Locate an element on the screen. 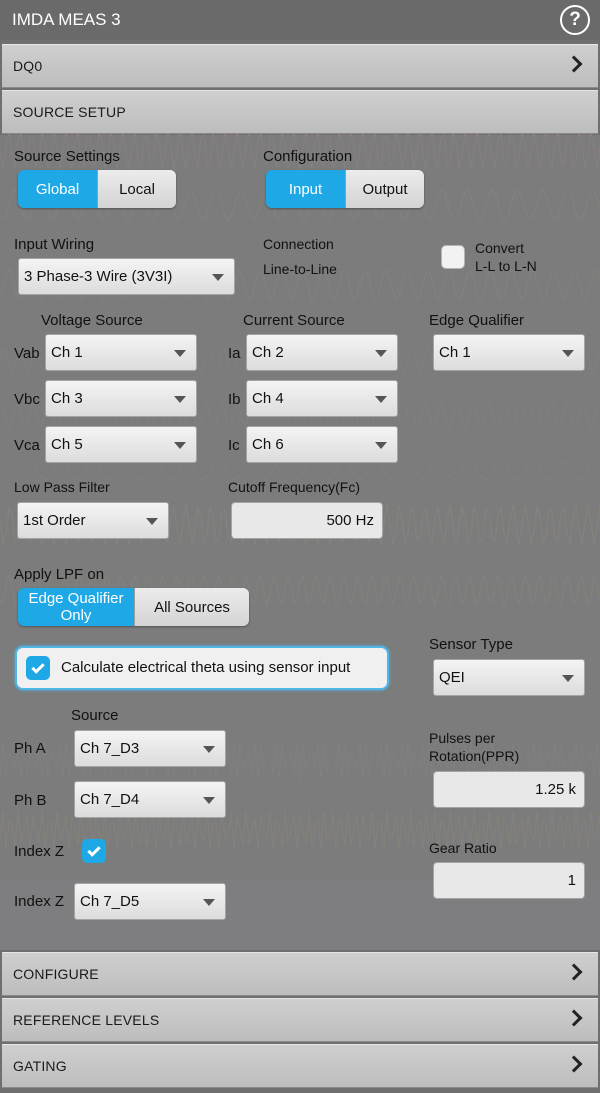  section-configure: CONFIGURE is located at coordinates (300, 974).